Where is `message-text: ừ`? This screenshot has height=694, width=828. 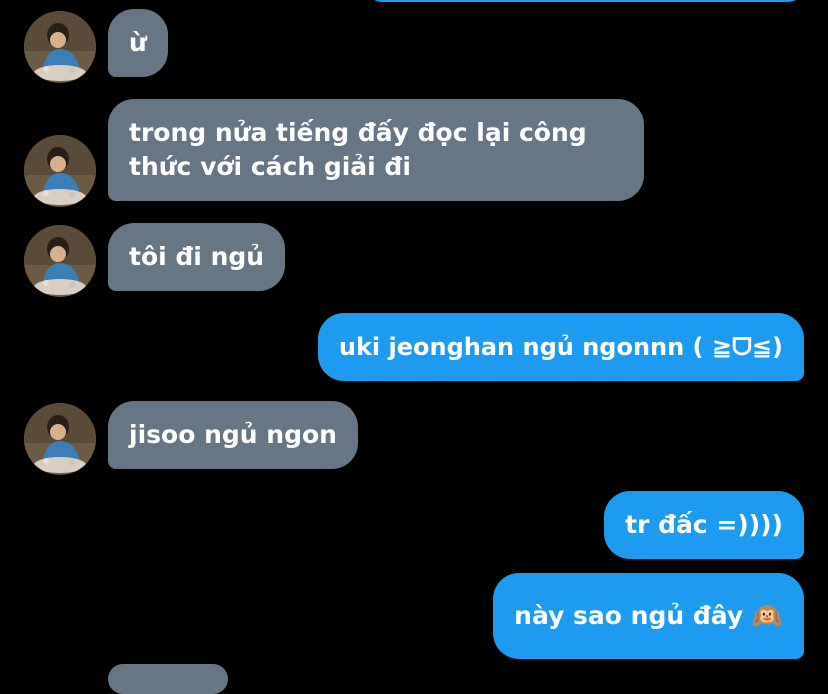 message-text: ừ is located at coordinates (138, 42).